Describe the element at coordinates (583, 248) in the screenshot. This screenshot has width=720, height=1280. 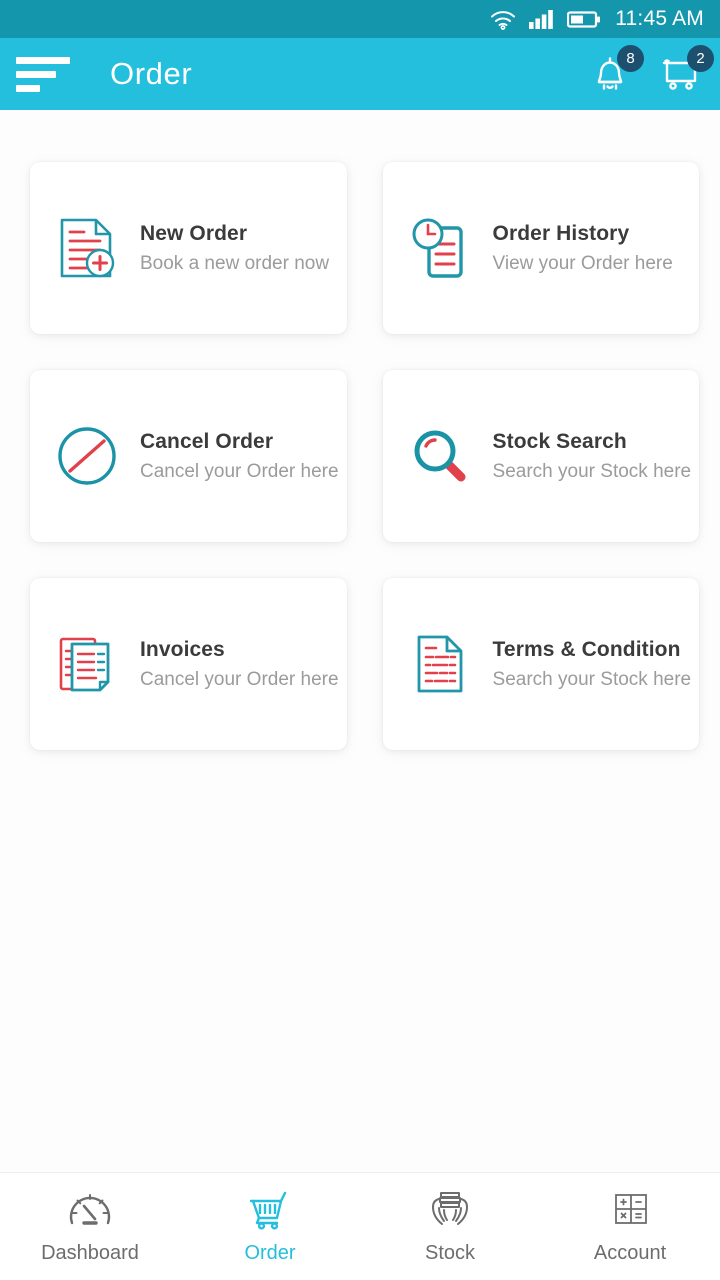
I see `card-text: Order History View your Order here` at that location.